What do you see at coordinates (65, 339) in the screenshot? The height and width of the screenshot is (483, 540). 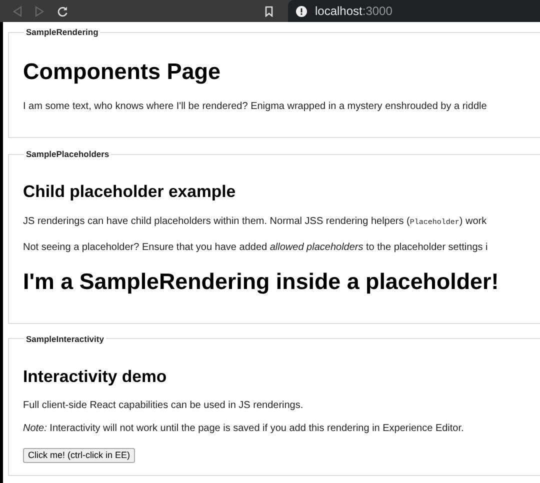 I see `section-legend: SampleInteractivity` at bounding box center [65, 339].